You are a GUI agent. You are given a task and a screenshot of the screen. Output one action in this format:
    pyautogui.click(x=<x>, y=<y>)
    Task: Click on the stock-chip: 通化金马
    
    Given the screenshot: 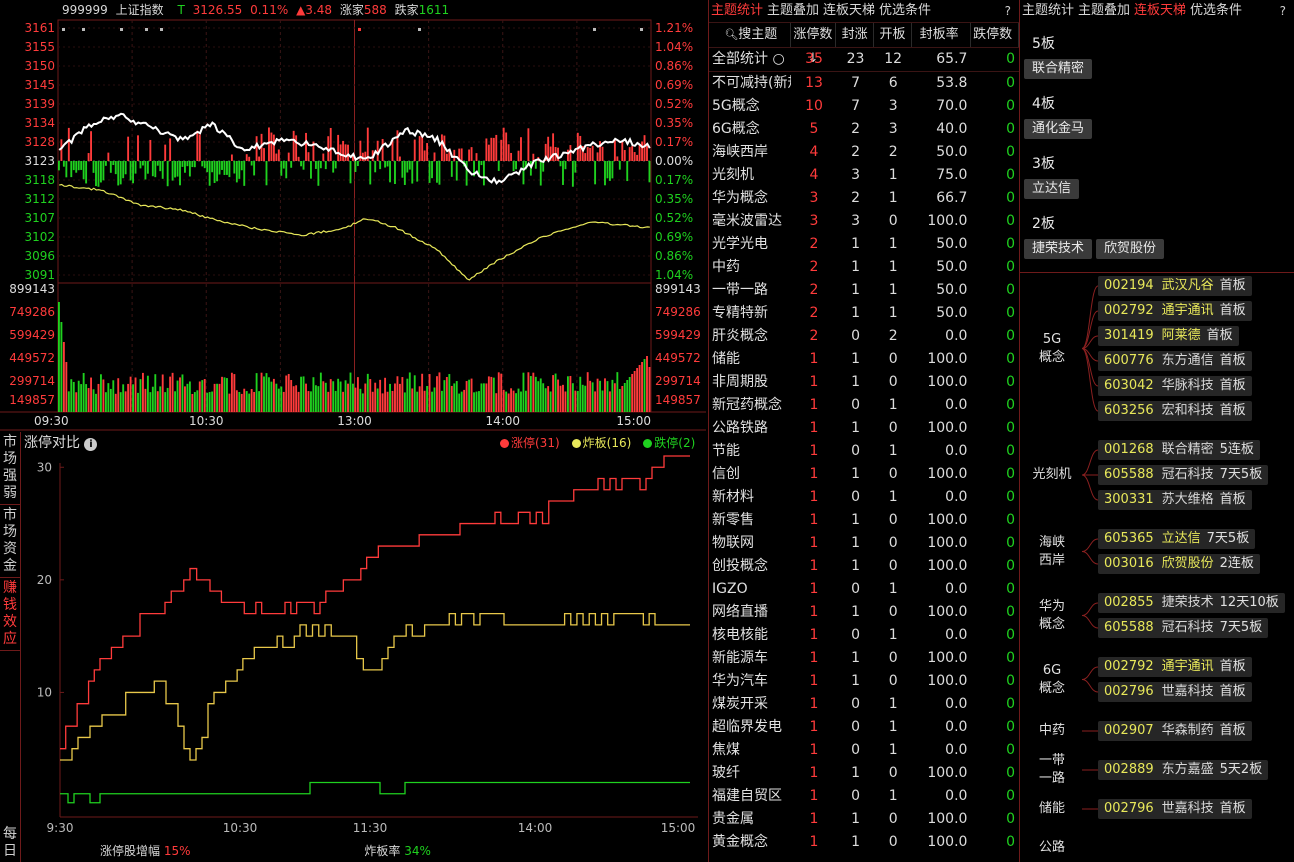 What is the action you would take?
    pyautogui.click(x=1058, y=129)
    